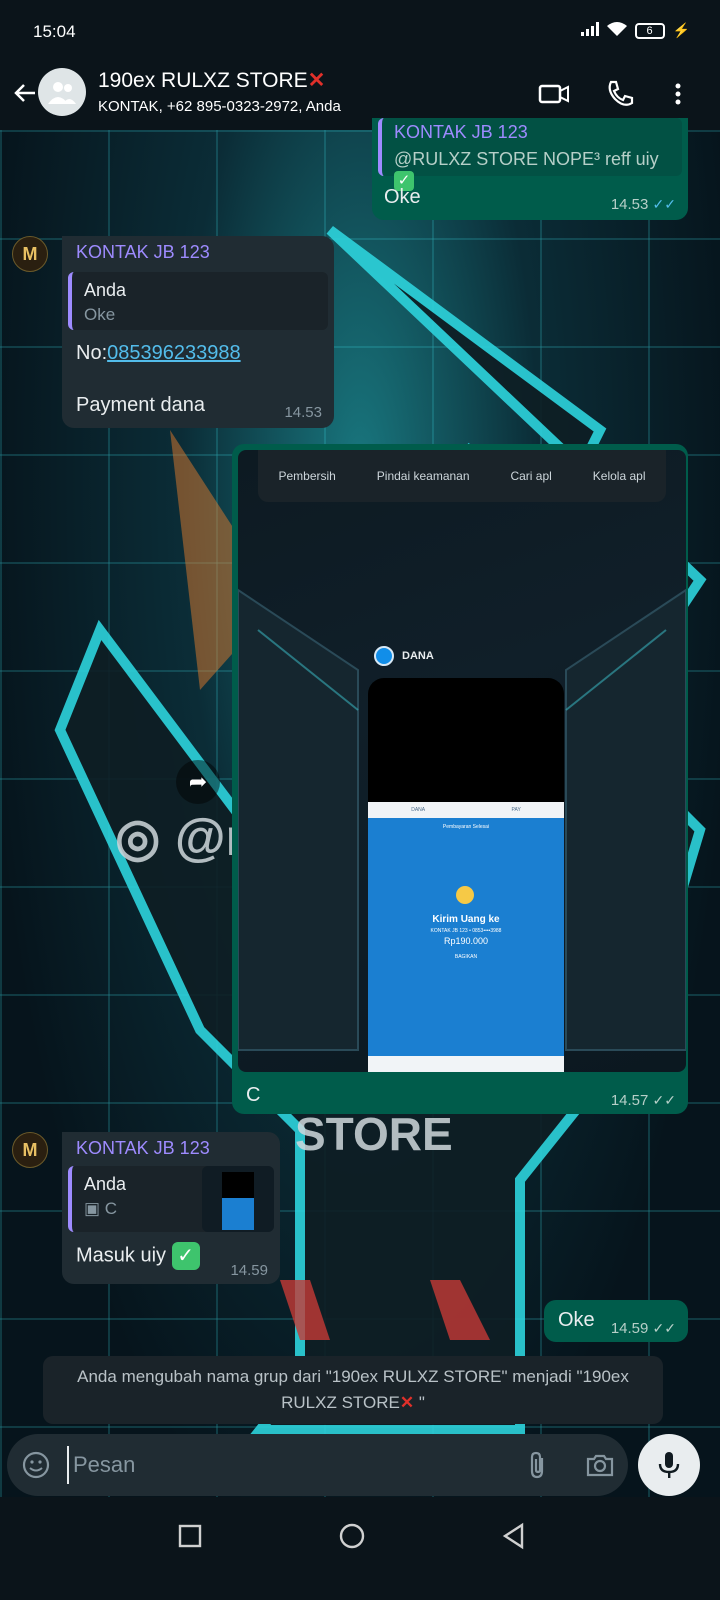 The height and width of the screenshot is (1600, 720). What do you see at coordinates (404, 656) in the screenshot?
I see `recent-app-label: DANA` at bounding box center [404, 656].